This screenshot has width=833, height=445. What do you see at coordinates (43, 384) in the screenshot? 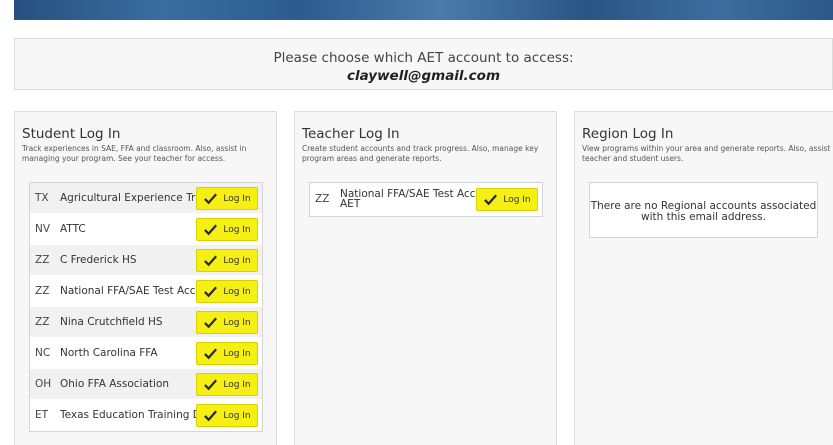
I see `state-code: OH` at bounding box center [43, 384].